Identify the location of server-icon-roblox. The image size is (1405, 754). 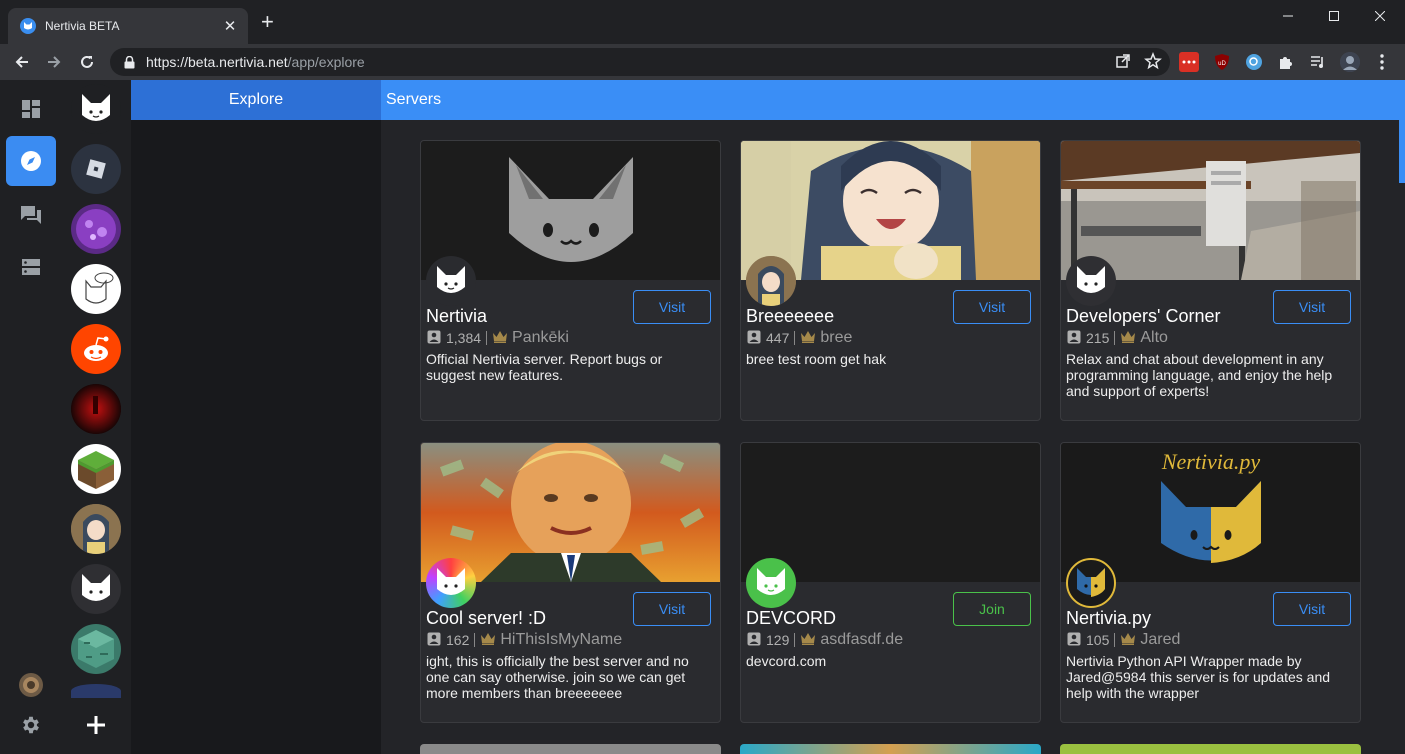
(96, 169).